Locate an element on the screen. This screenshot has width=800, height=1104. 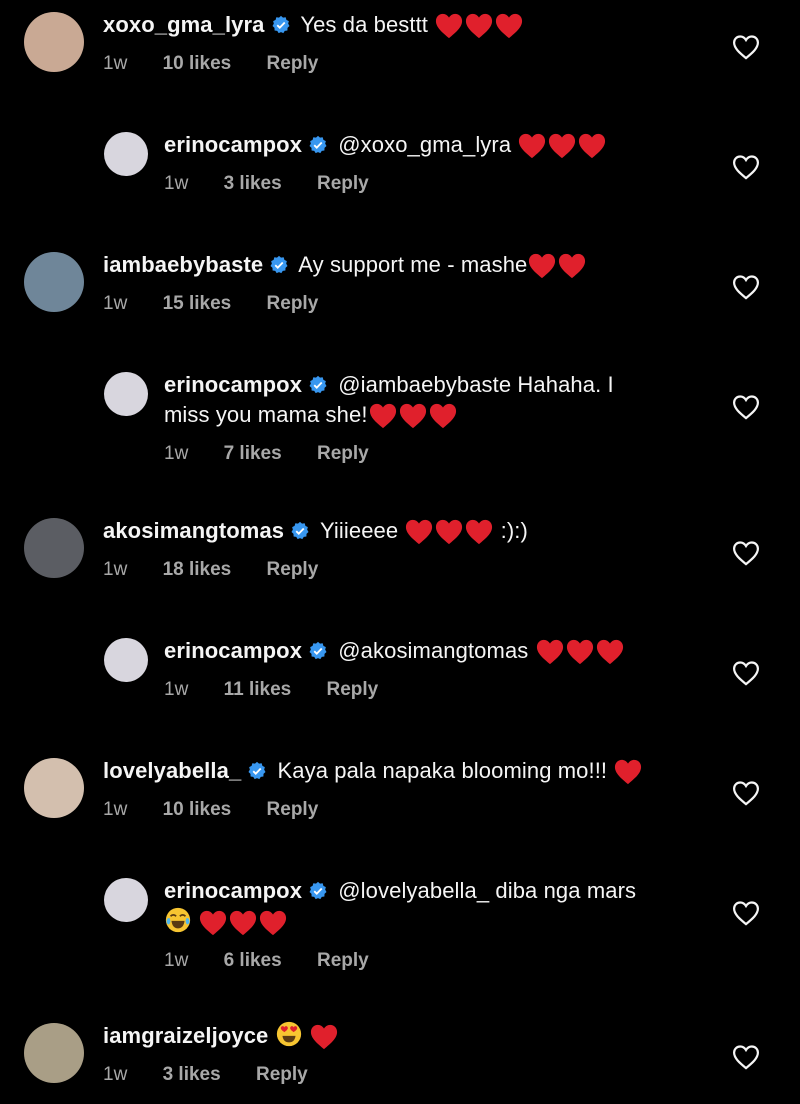
username: akosimangtomas is located at coordinates (193, 530).